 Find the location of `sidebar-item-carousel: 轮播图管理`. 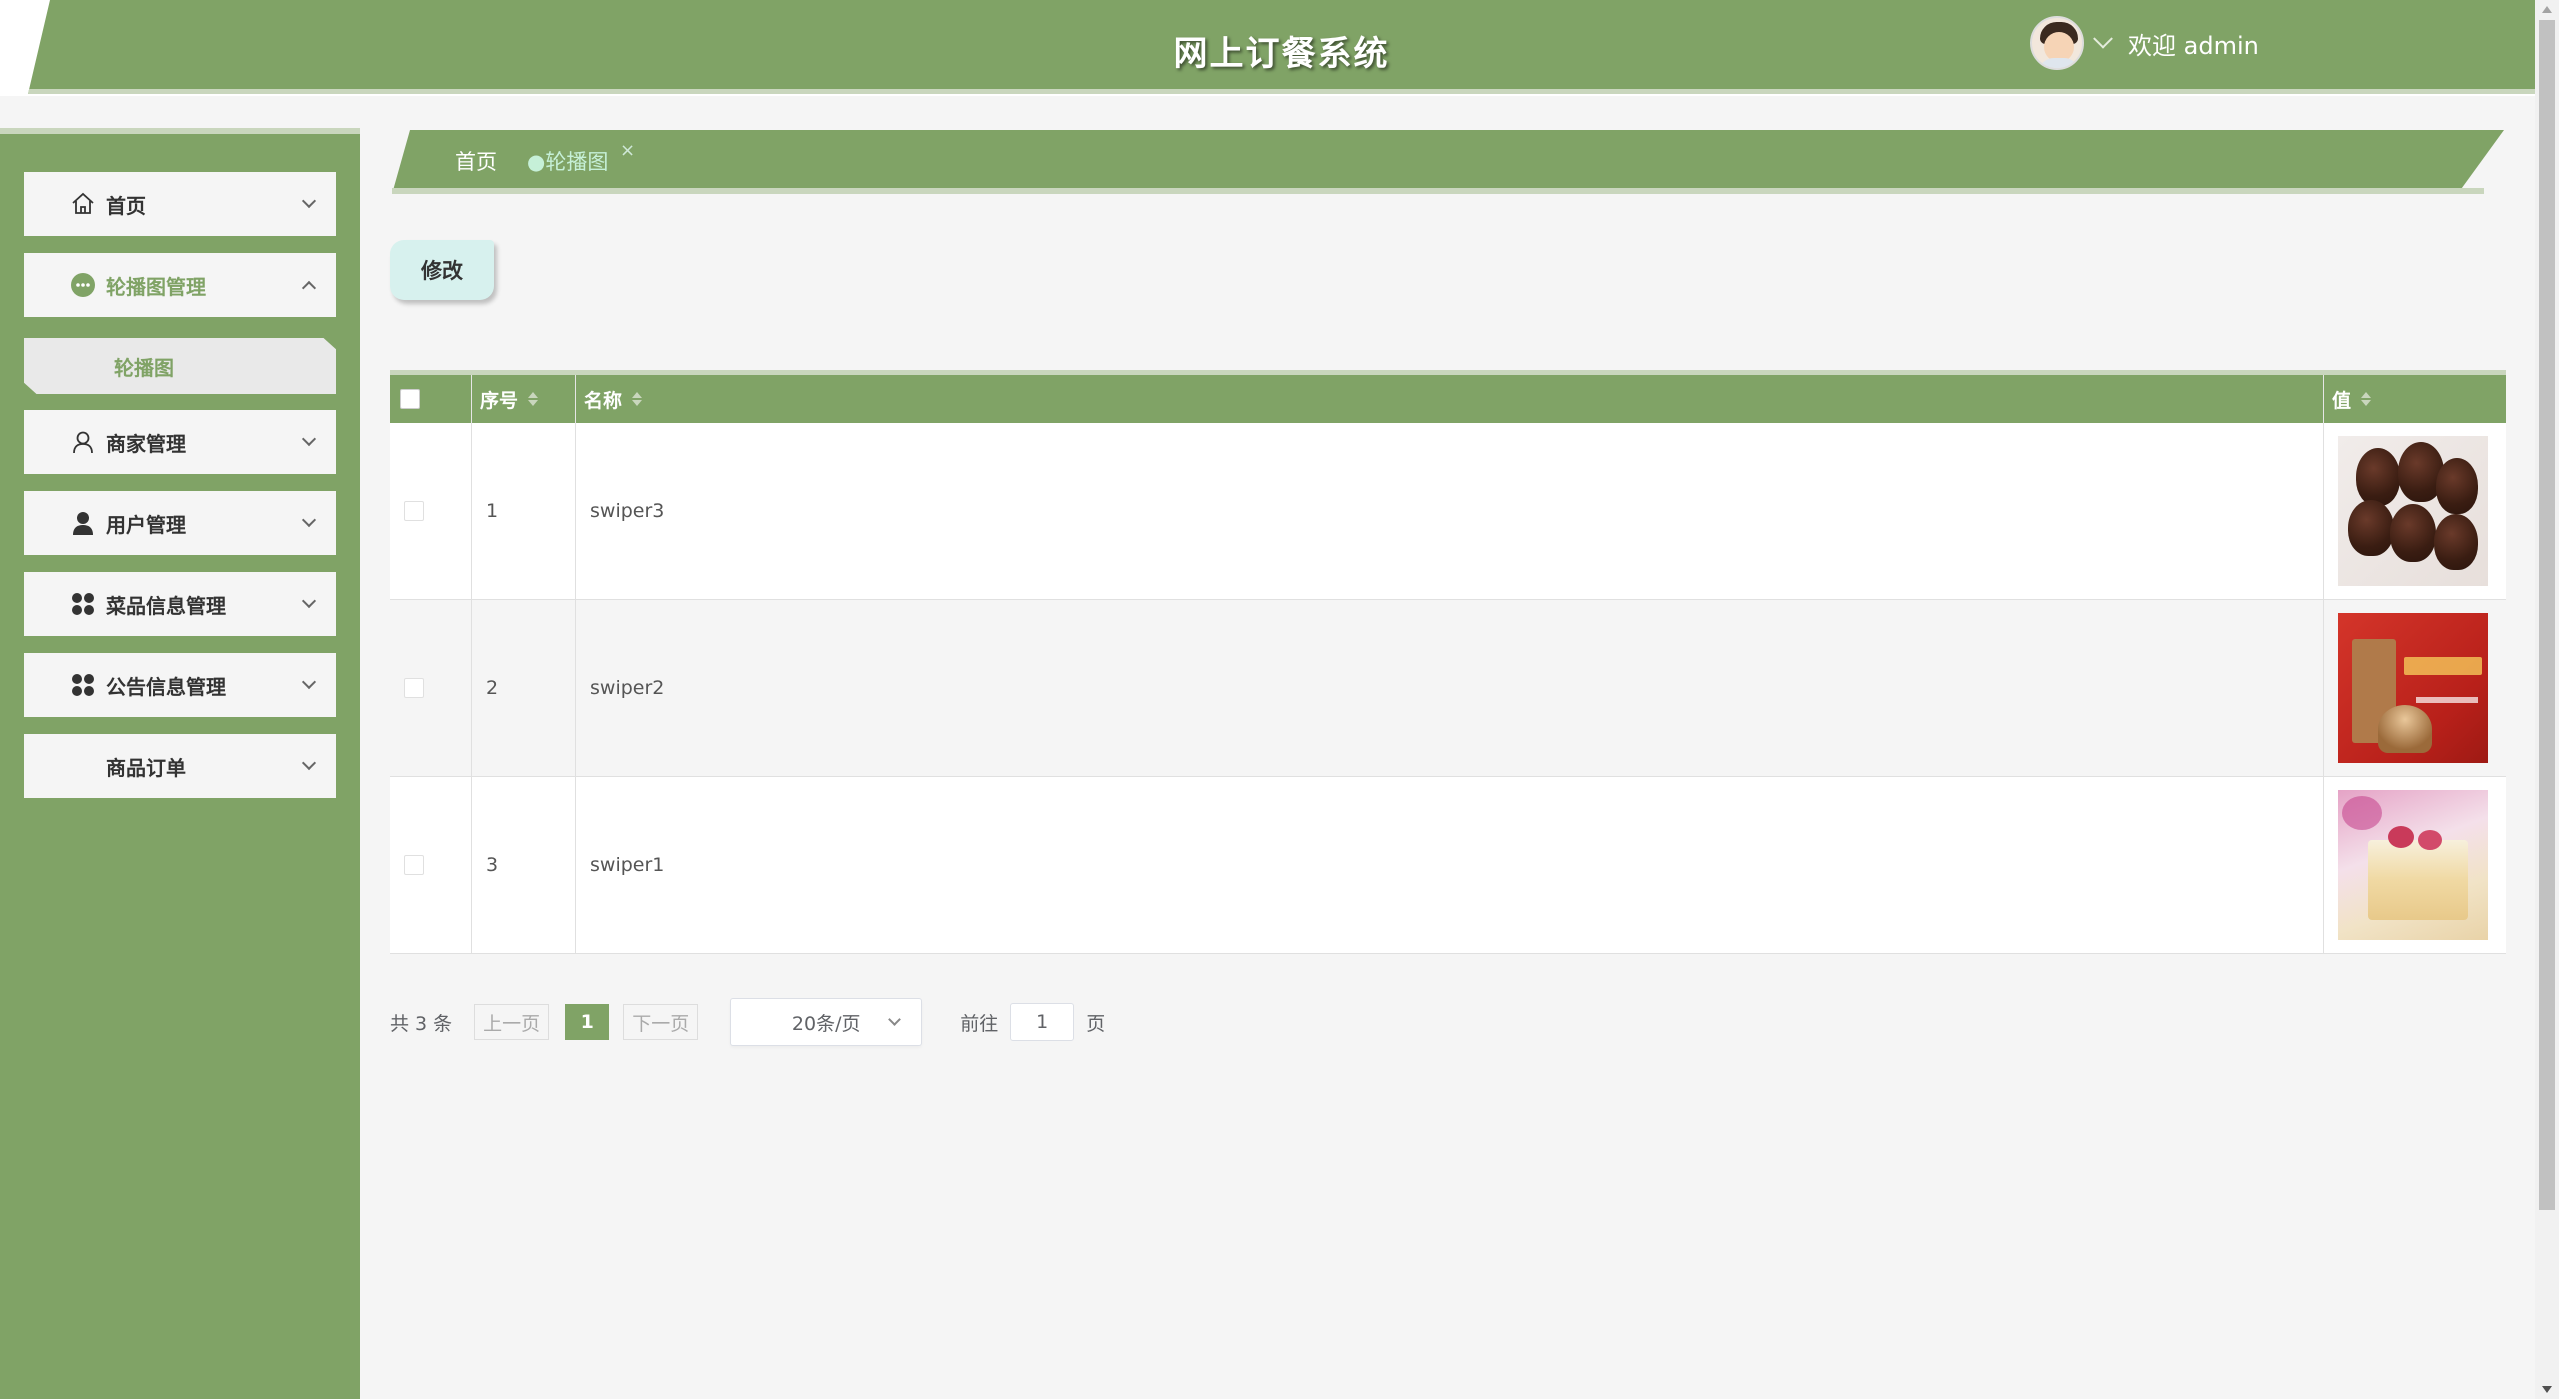

sidebar-item-carousel: 轮播图管理 is located at coordinates (180, 285).